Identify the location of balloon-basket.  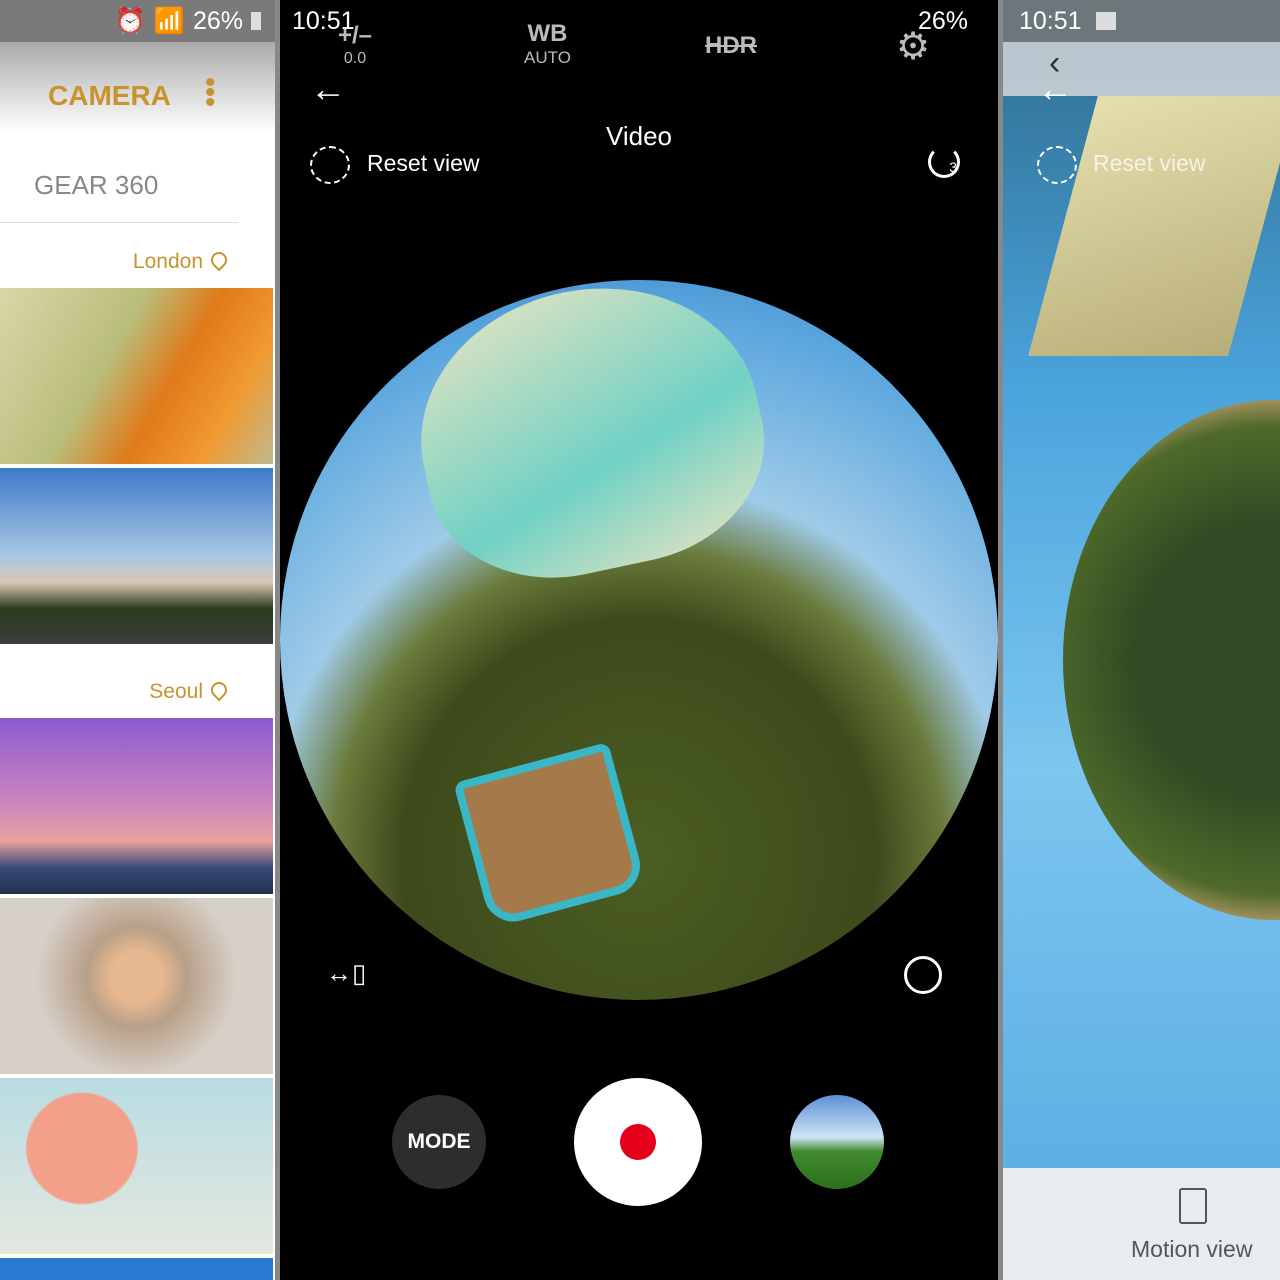
(550, 835).